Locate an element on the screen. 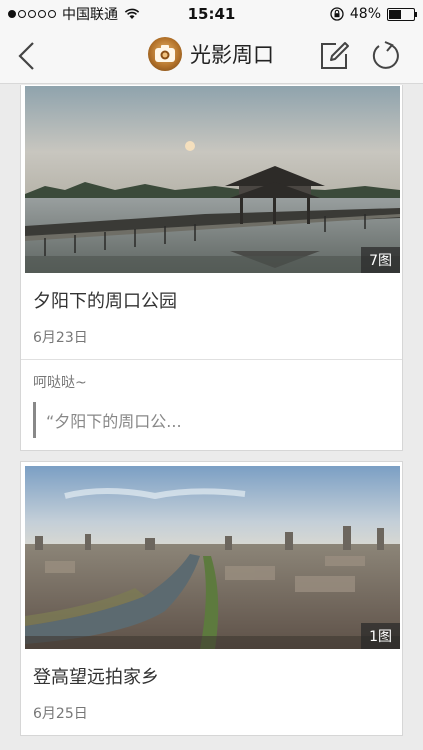 The width and height of the screenshot is (423, 750). refresh-button is located at coordinates (386, 56).